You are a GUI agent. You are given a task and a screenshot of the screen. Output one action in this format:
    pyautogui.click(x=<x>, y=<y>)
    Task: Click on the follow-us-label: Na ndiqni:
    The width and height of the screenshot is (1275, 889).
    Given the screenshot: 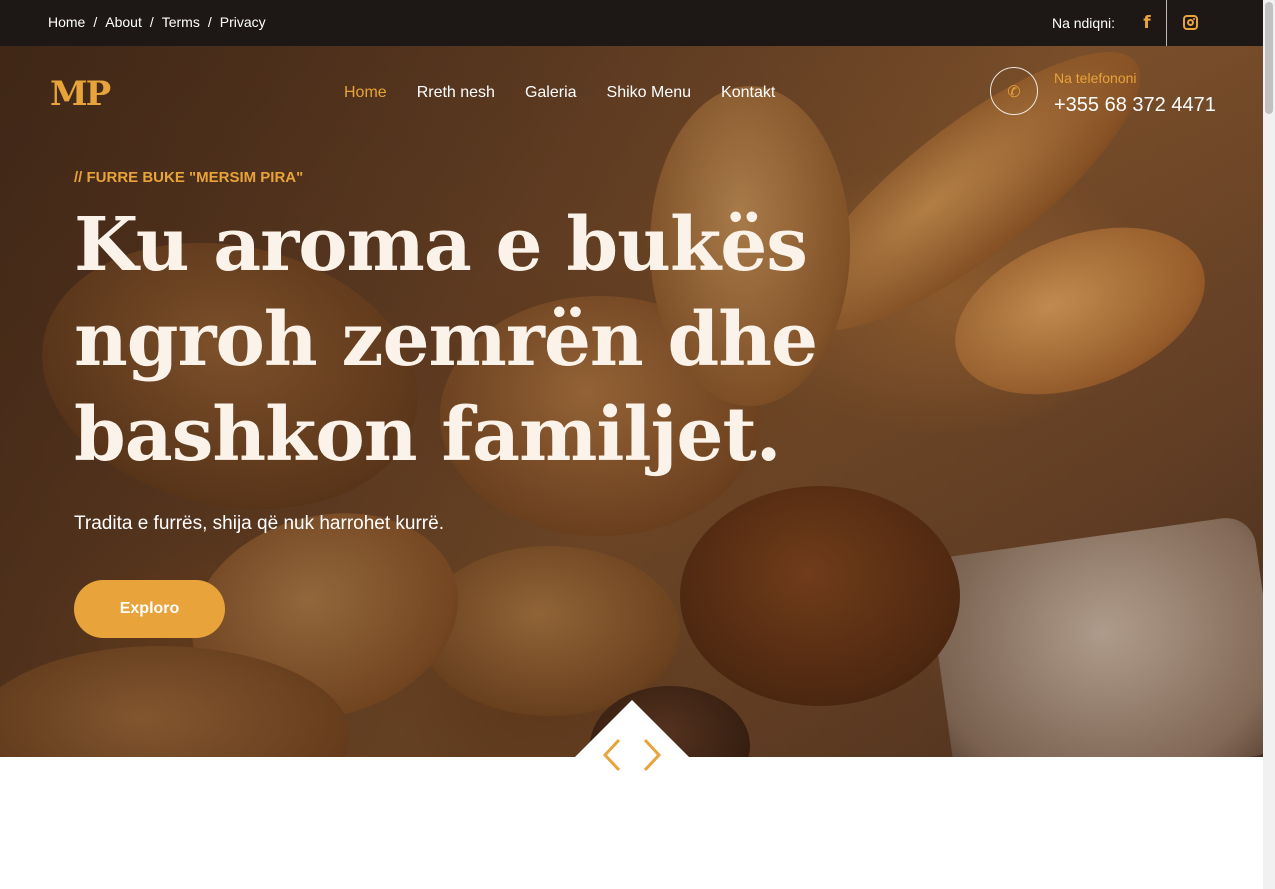 What is the action you would take?
    pyautogui.click(x=1083, y=23)
    